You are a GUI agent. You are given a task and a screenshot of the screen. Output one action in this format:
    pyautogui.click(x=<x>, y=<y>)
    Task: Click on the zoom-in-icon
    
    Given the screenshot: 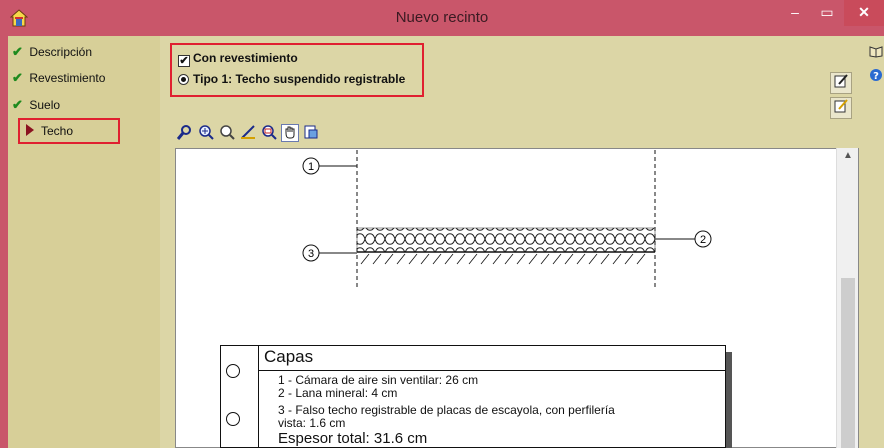 What is the action you would take?
    pyautogui.click(x=206, y=133)
    